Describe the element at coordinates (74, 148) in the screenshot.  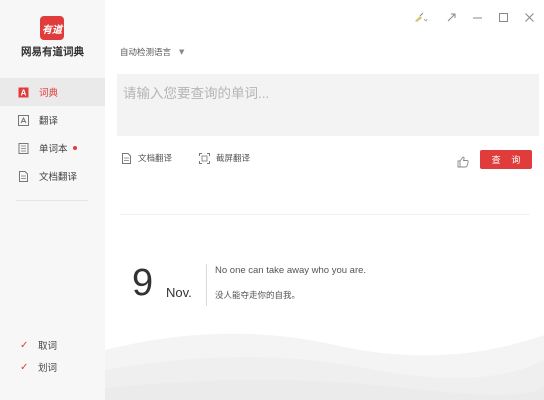
I see `notification-dot` at that location.